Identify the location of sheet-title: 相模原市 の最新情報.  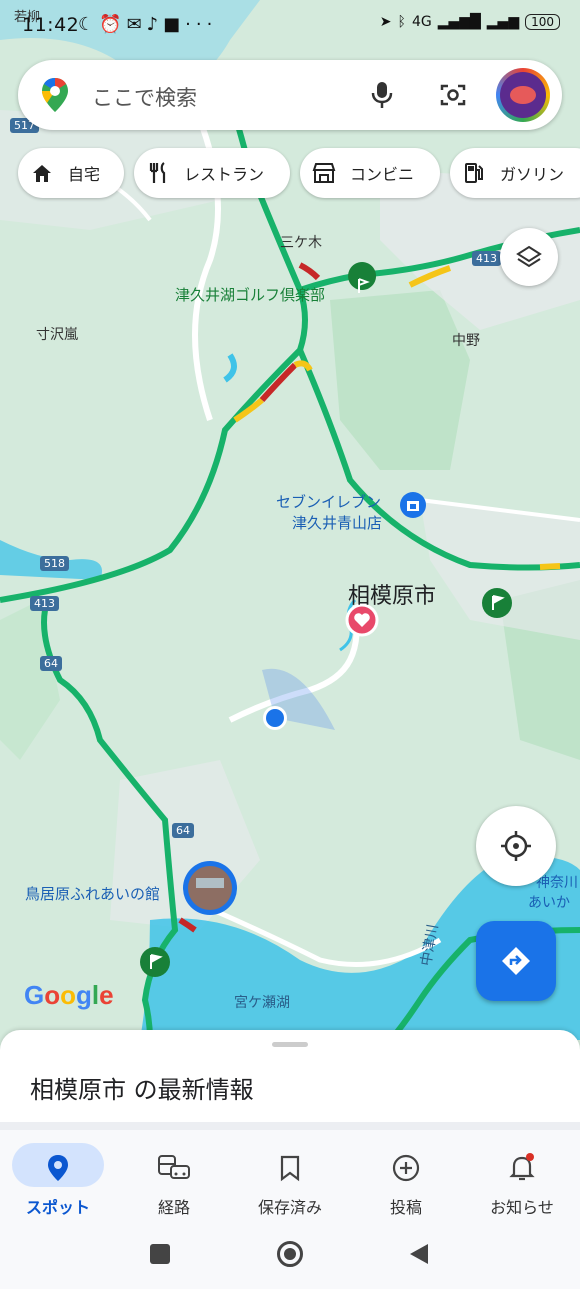
(142, 1090).